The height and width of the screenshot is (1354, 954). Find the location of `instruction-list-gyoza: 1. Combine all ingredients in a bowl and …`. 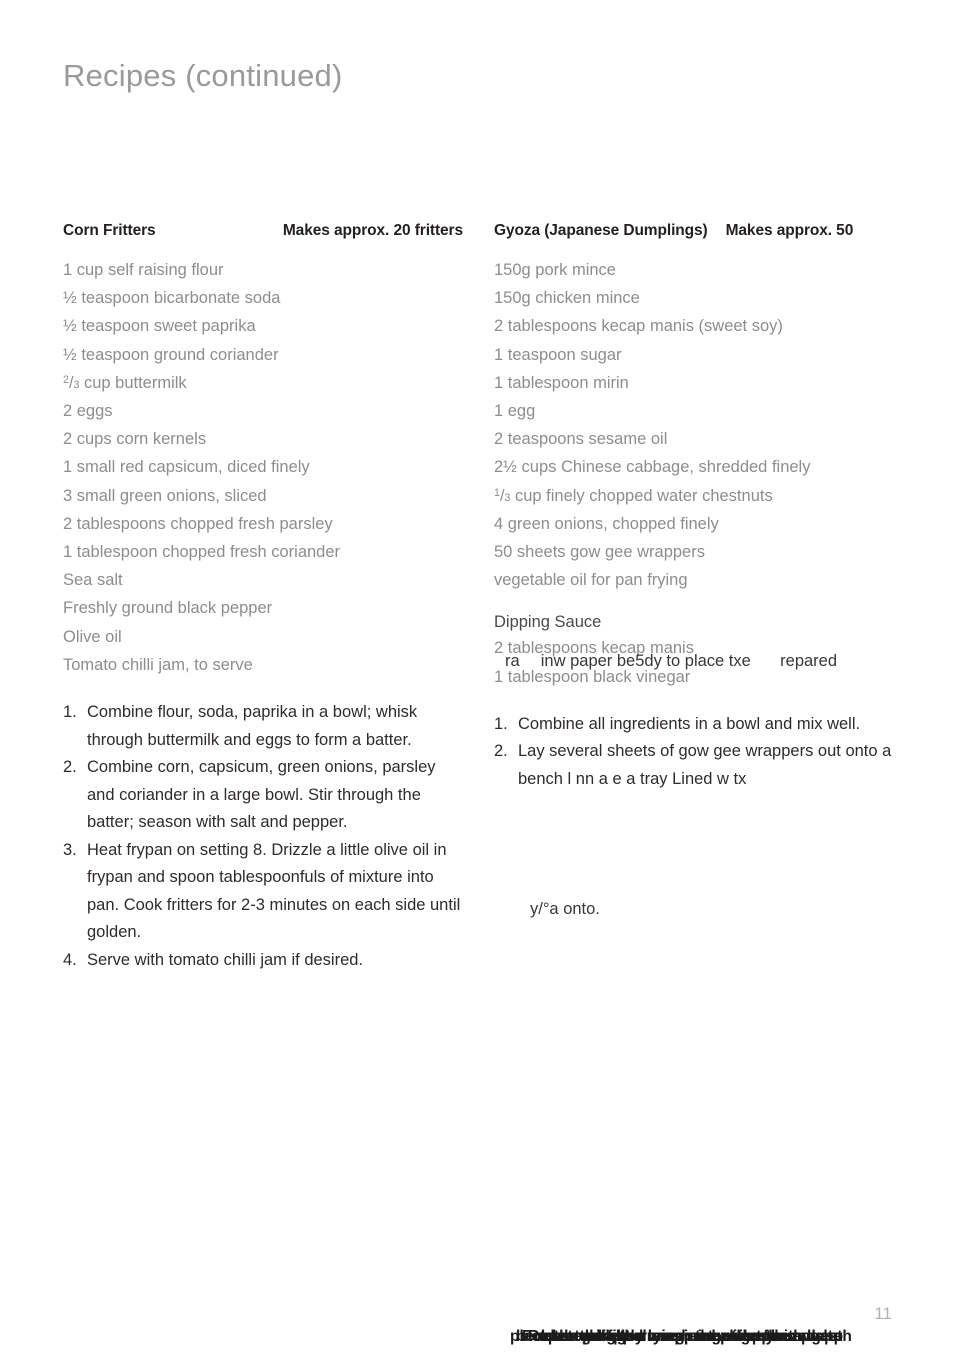

instruction-list-gyoza: 1. Combine all ingredients in a bowl and … is located at coordinates (695, 752).